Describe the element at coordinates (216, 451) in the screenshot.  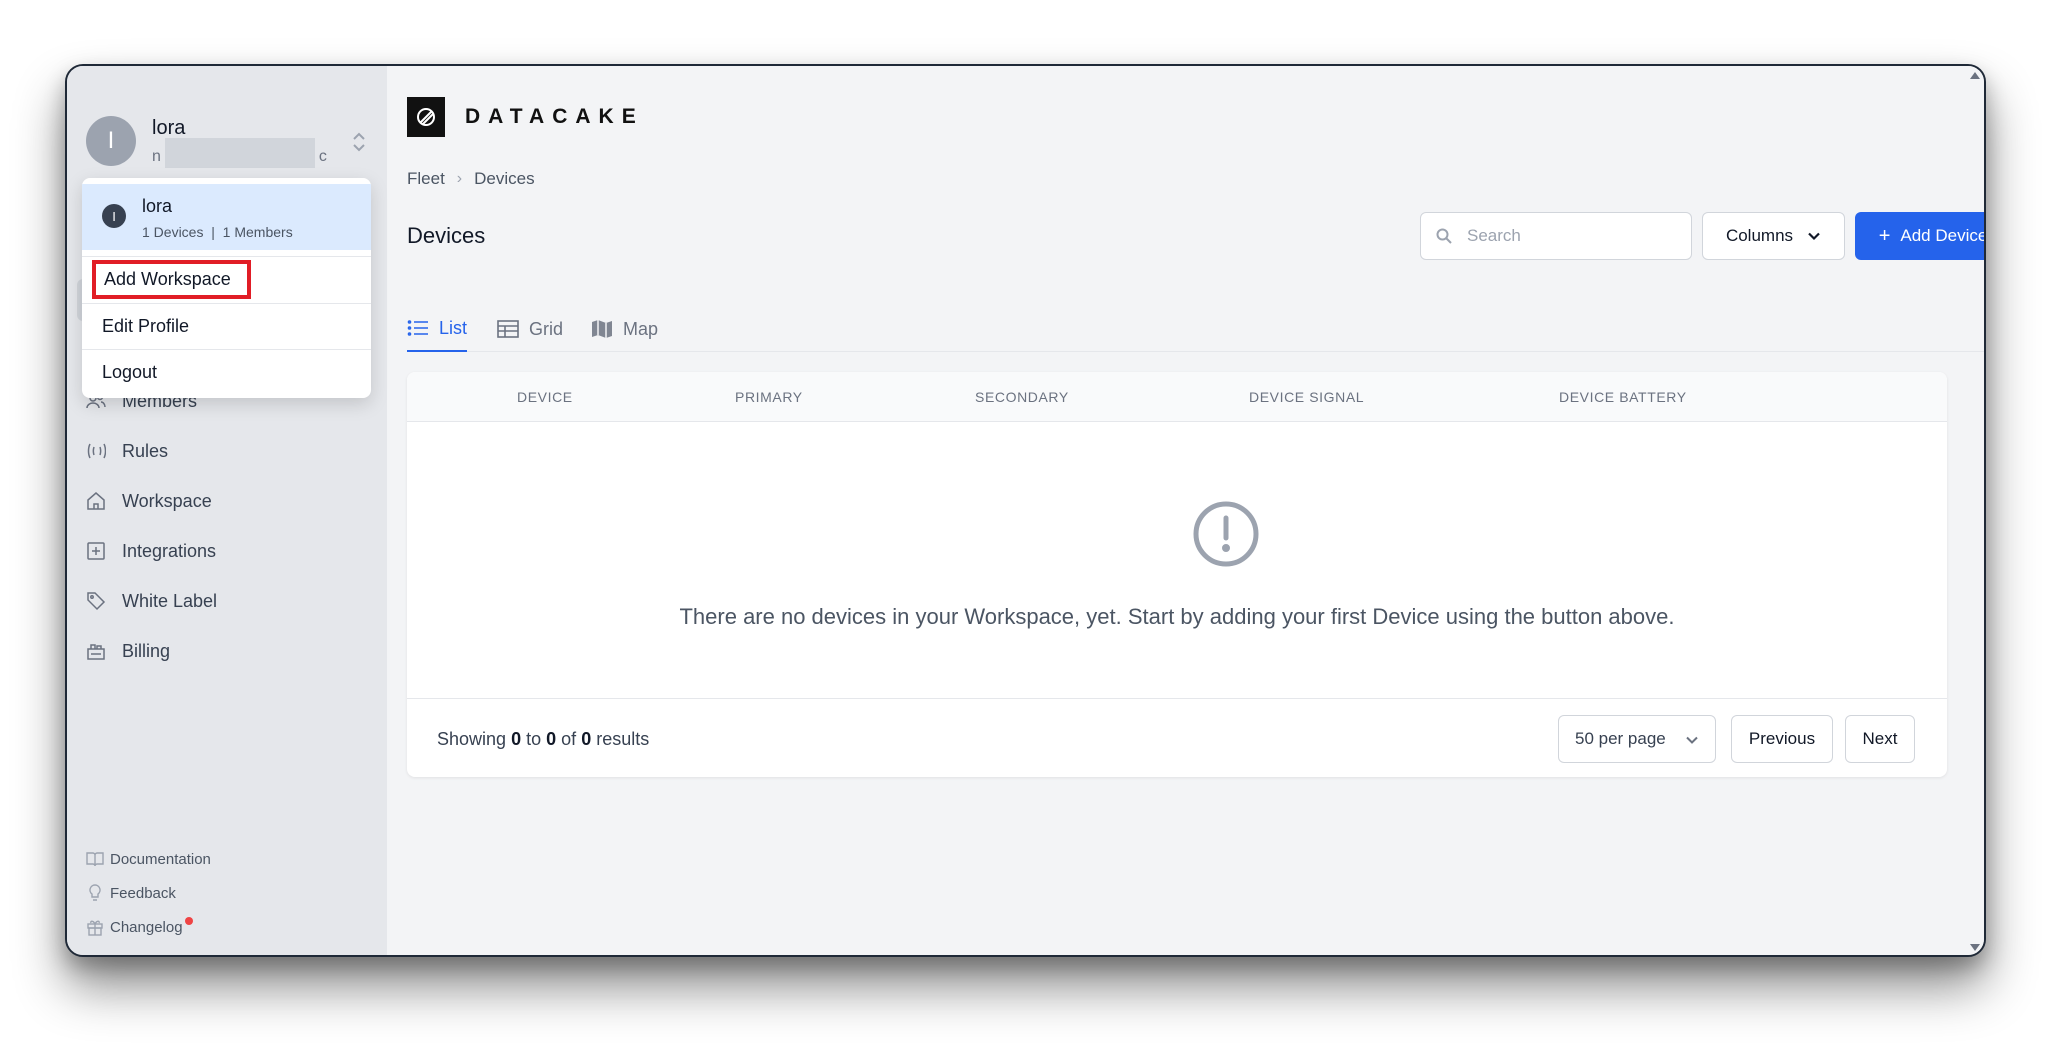
I see `sidebar-item-rules: Rules` at that location.